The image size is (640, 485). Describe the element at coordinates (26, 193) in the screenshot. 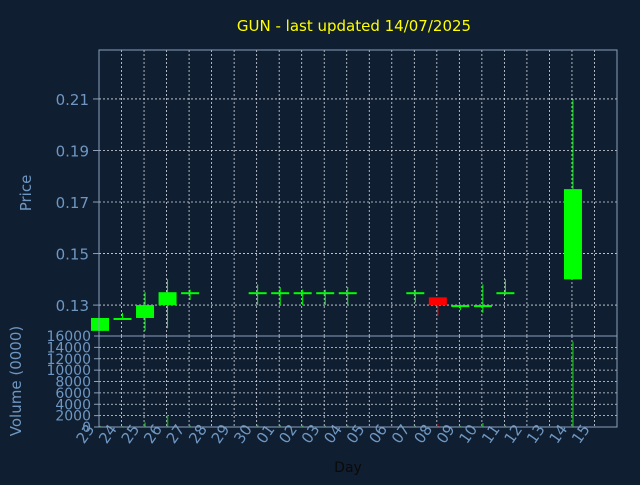

I see `price-axis-label: Price` at that location.